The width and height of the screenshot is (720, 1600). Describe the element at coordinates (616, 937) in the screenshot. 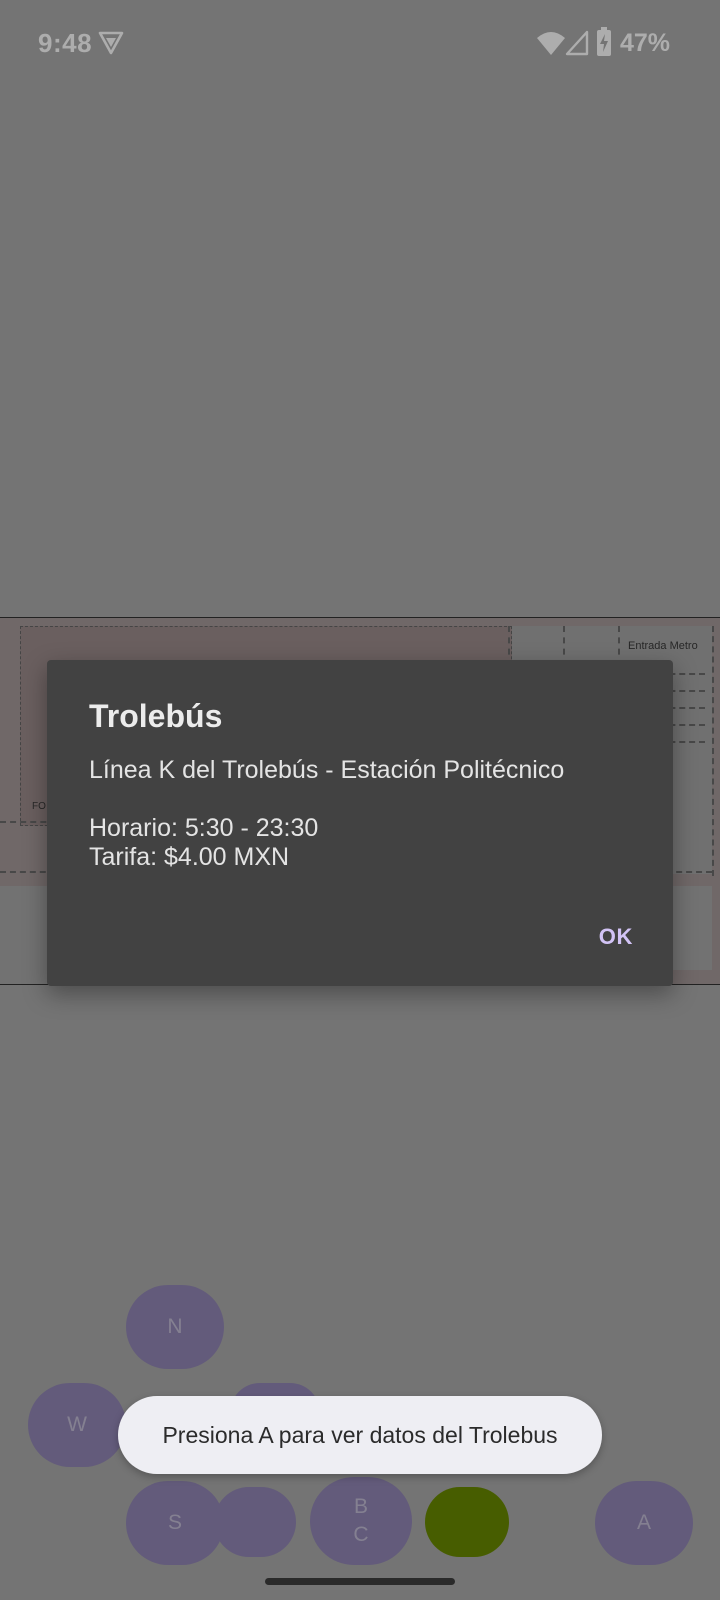

I see `ok-button: OK` at that location.